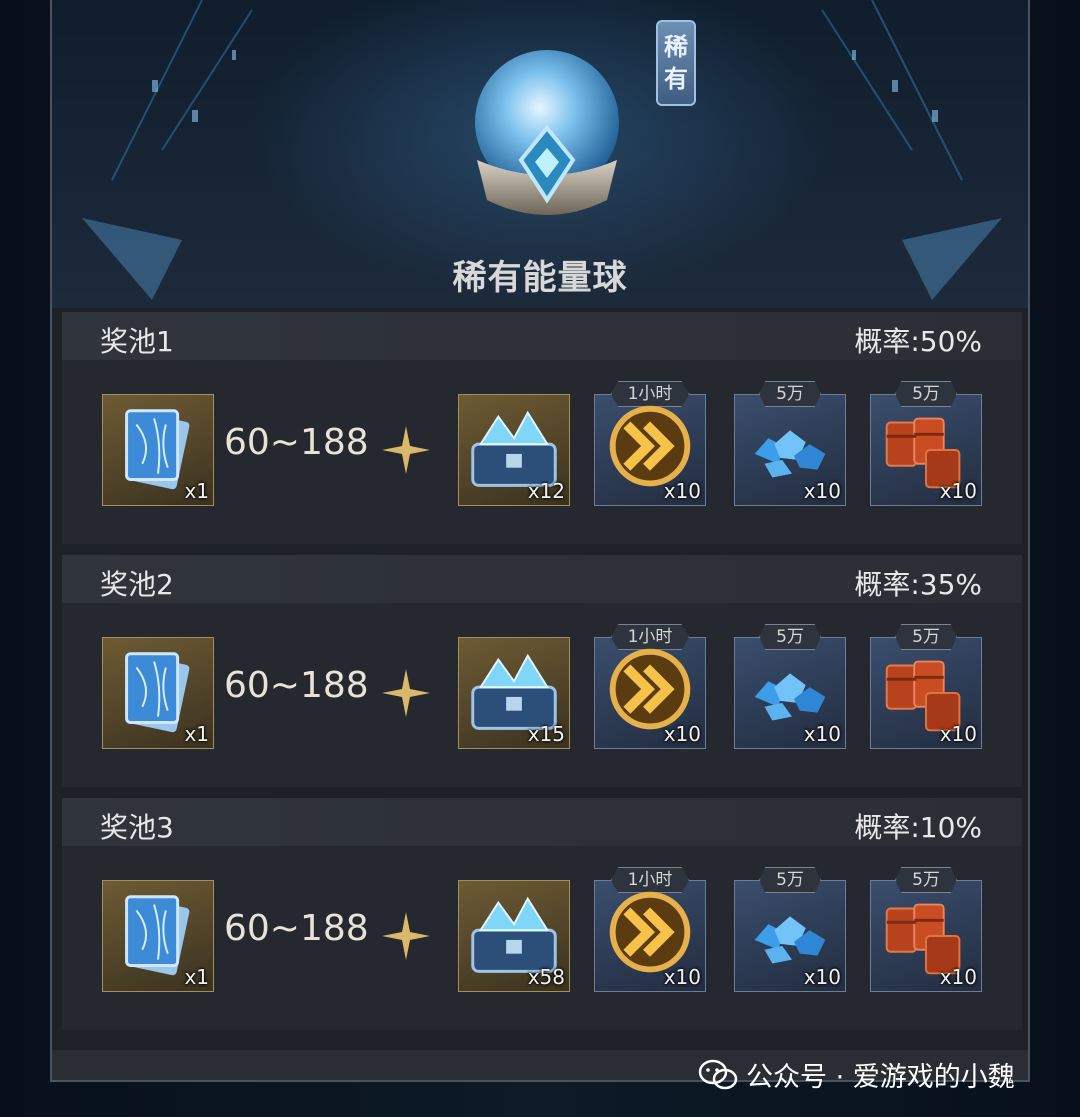 This screenshot has width=1080, height=1117. What do you see at coordinates (137, 341) in the screenshot?
I see `pool-name: 奖池1` at bounding box center [137, 341].